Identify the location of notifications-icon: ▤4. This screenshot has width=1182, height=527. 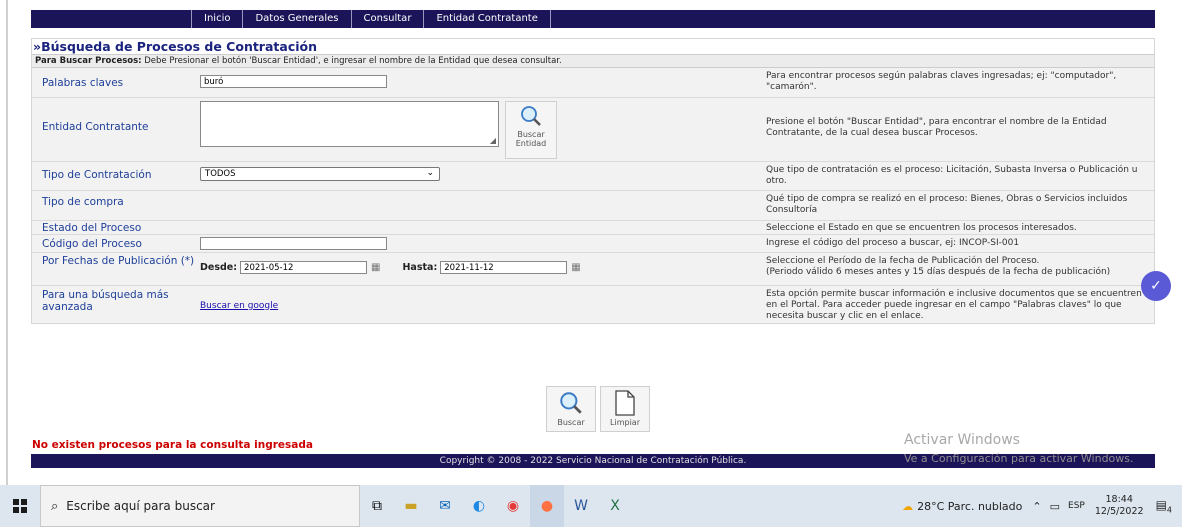
(1164, 506).